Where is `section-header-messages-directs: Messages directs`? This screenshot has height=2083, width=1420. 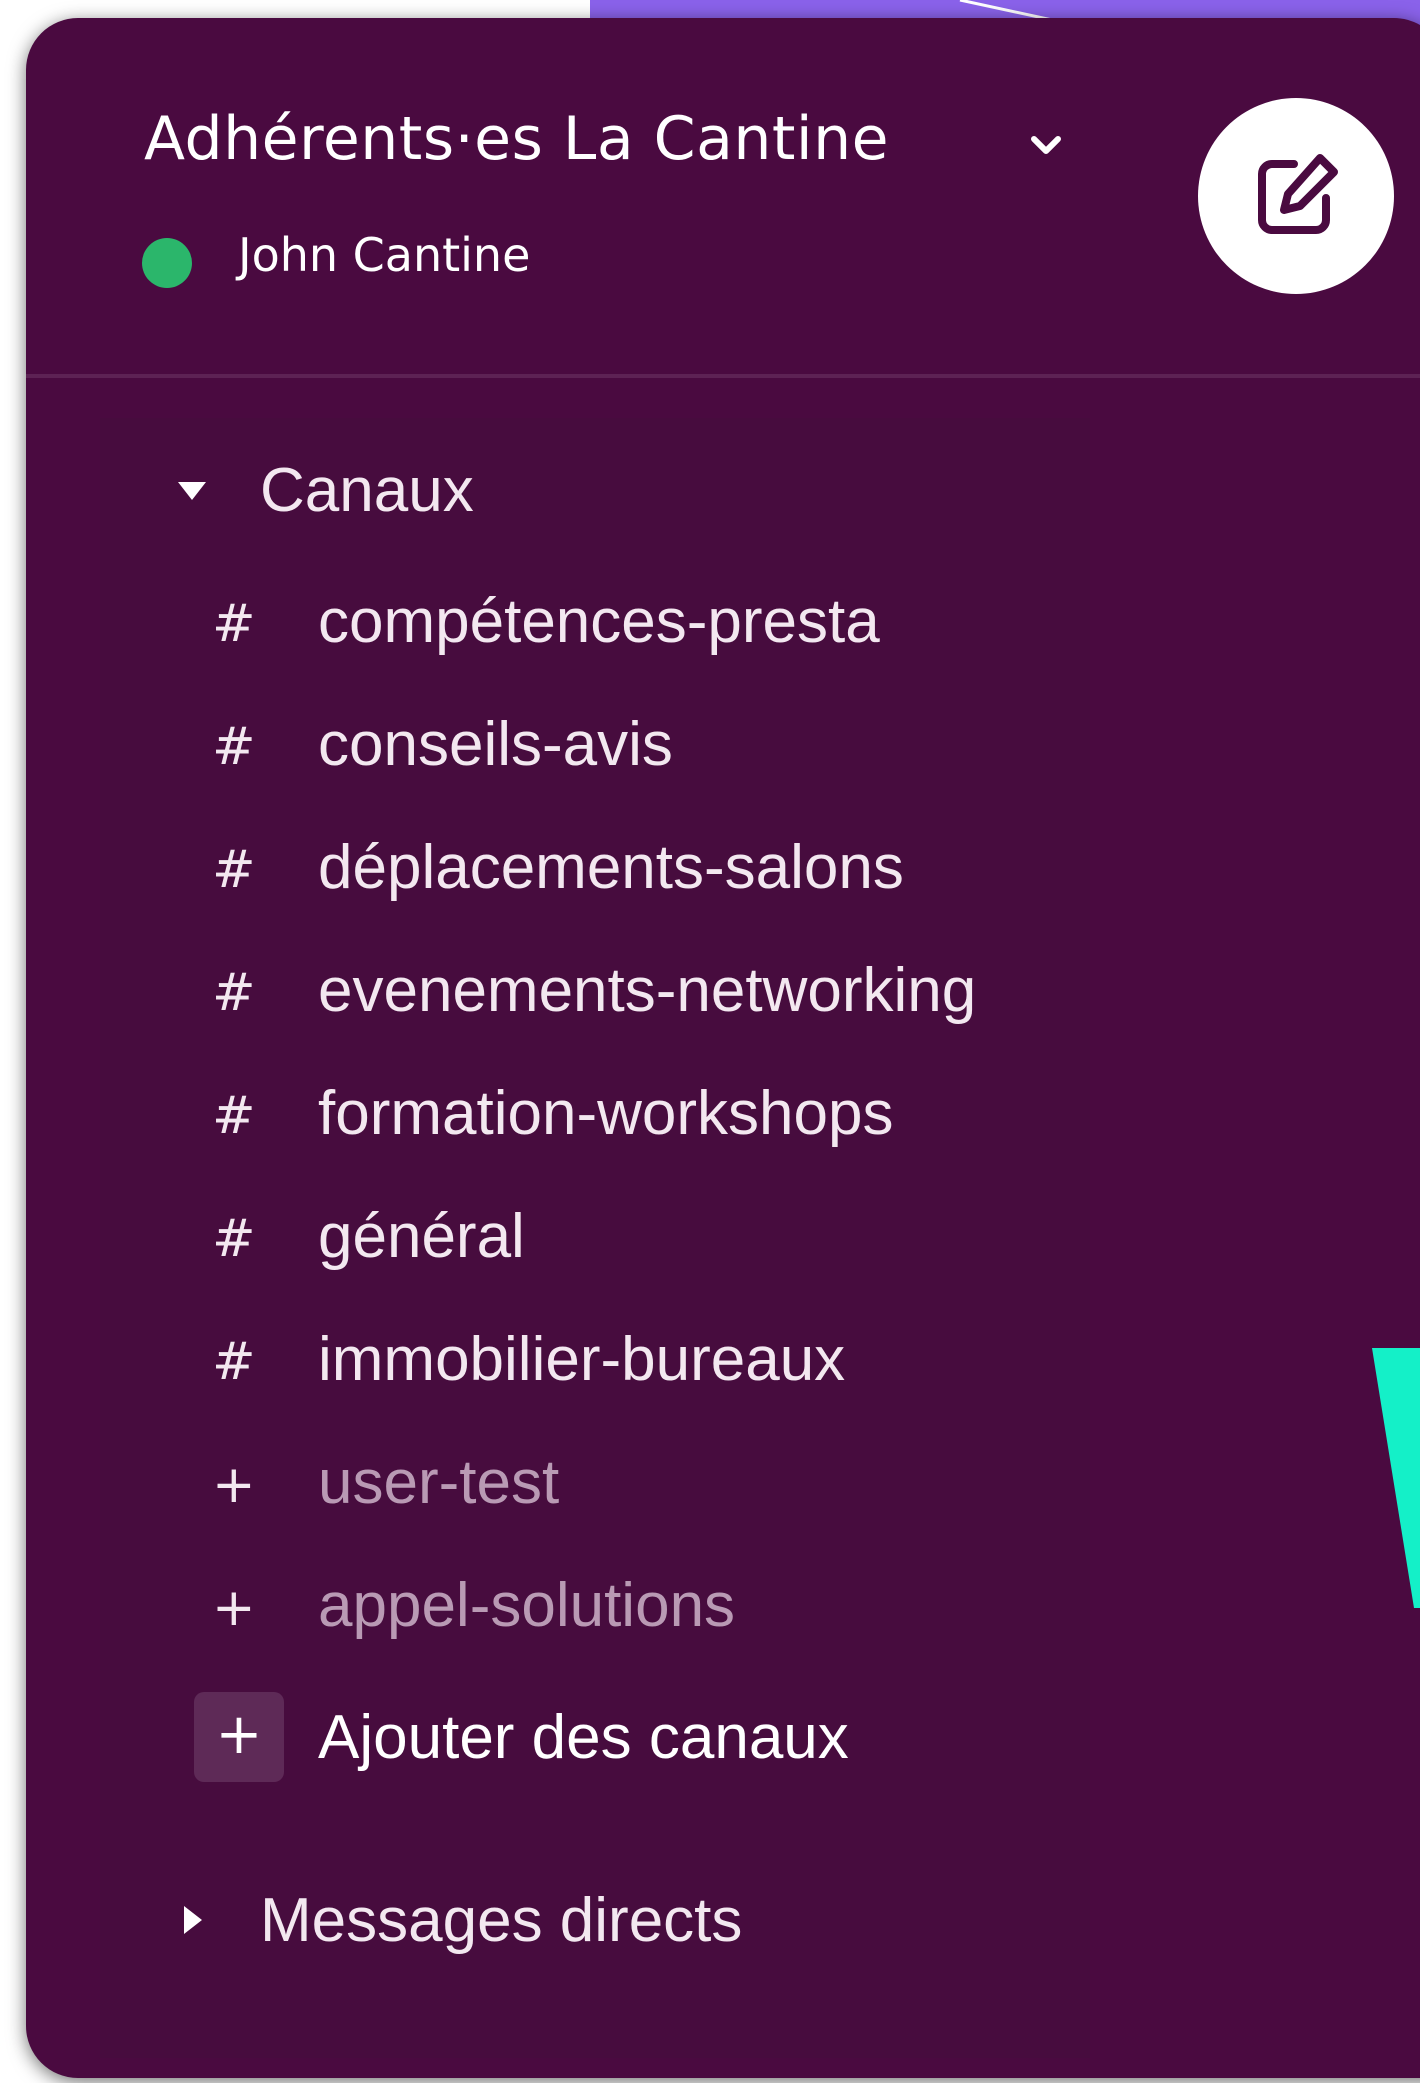
section-header-messages-directs: Messages directs is located at coordinates (457, 1920).